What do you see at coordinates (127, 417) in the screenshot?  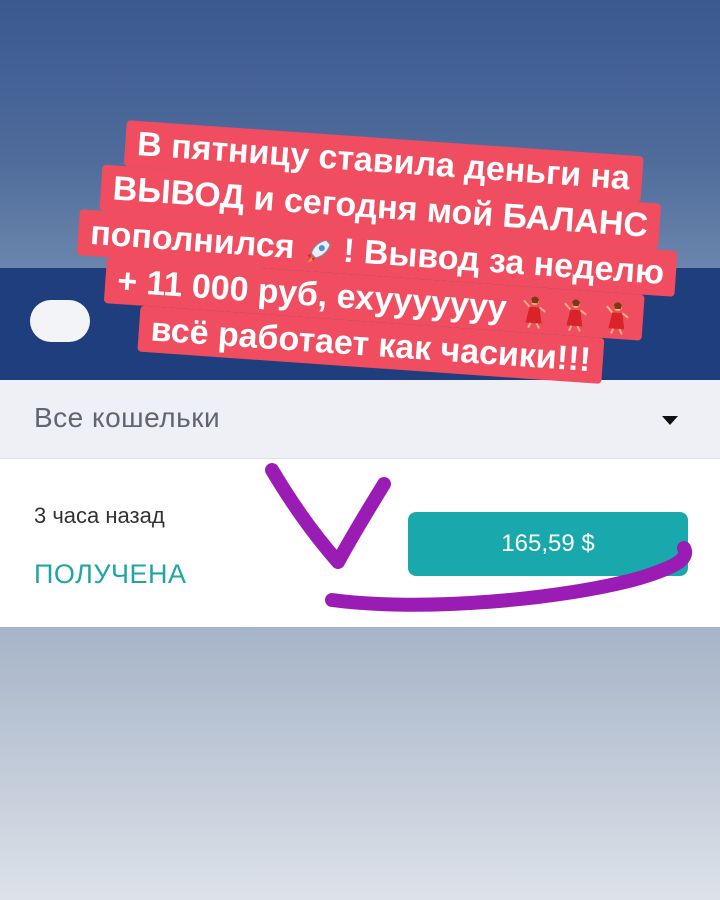 I see `wallet-selector-label: Все кошельки` at bounding box center [127, 417].